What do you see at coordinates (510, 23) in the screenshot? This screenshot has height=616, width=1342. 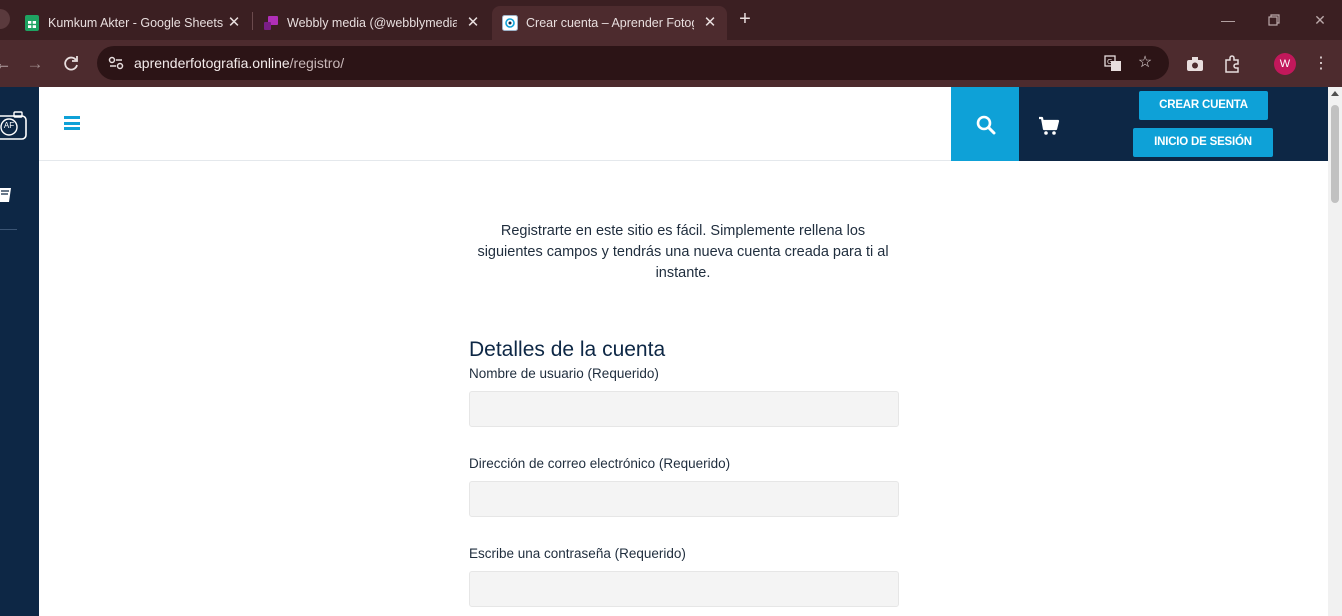 I see `site-favicon` at bounding box center [510, 23].